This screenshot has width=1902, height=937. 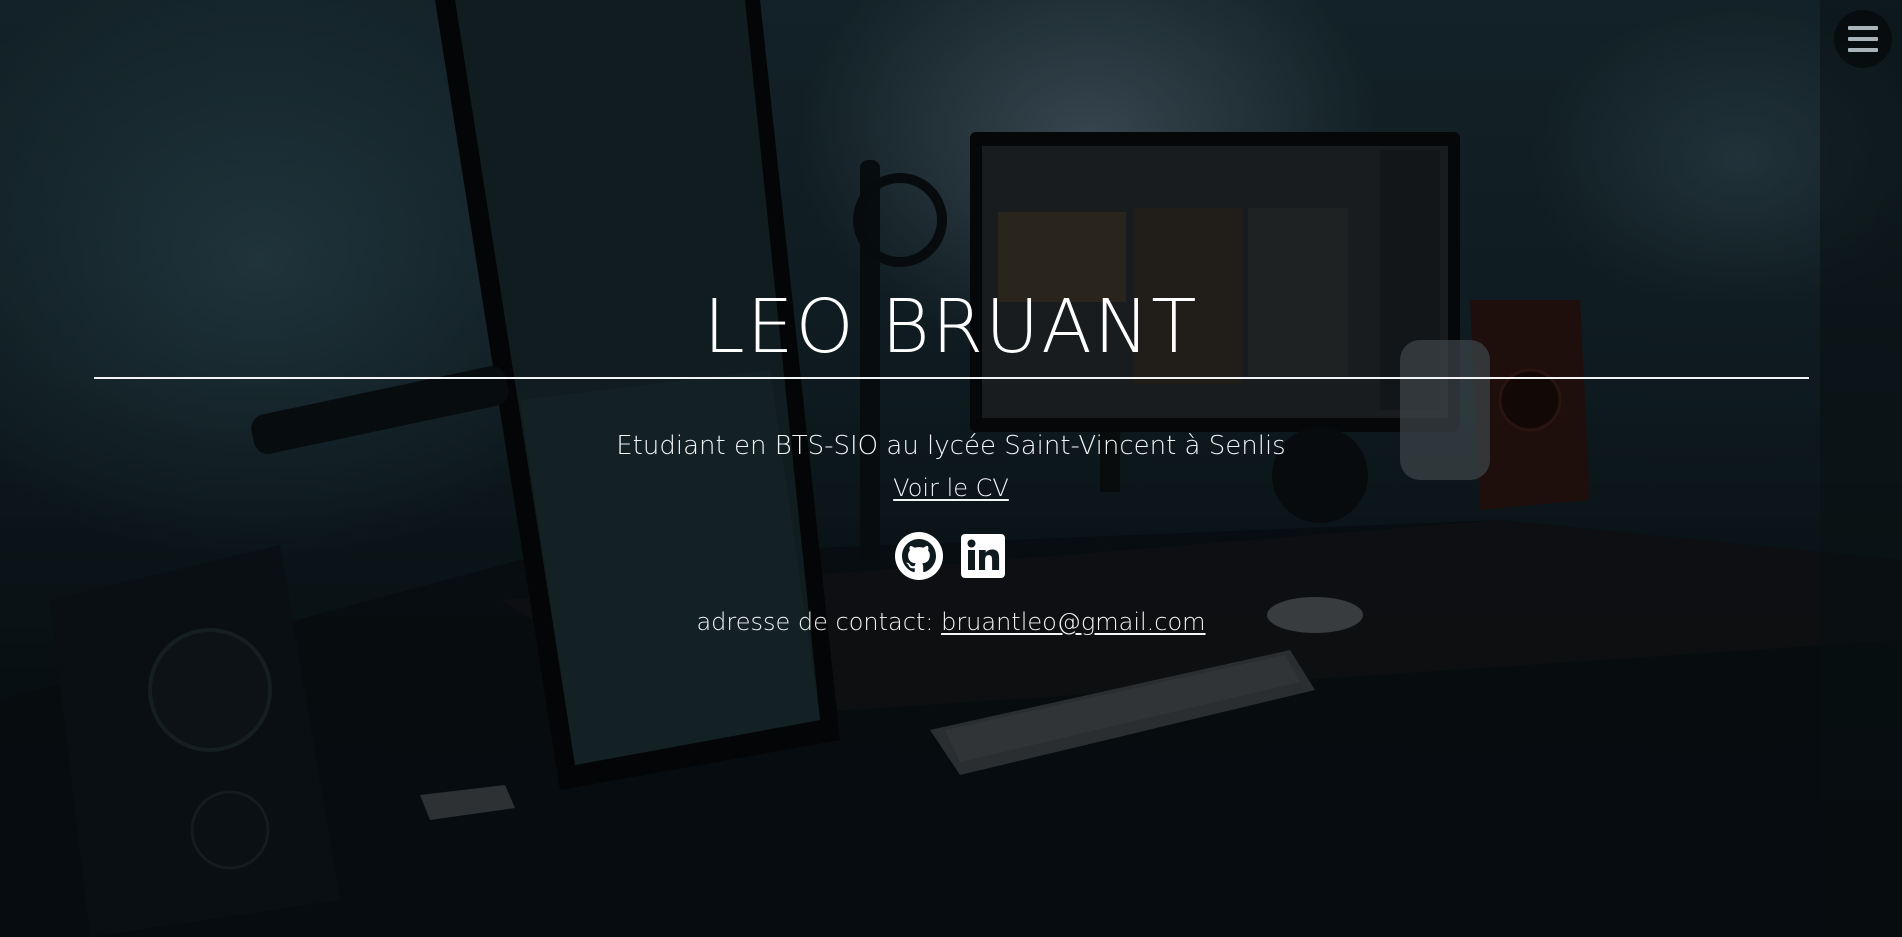 I want to click on page-title: LEO BRUANT, so click(x=951, y=327).